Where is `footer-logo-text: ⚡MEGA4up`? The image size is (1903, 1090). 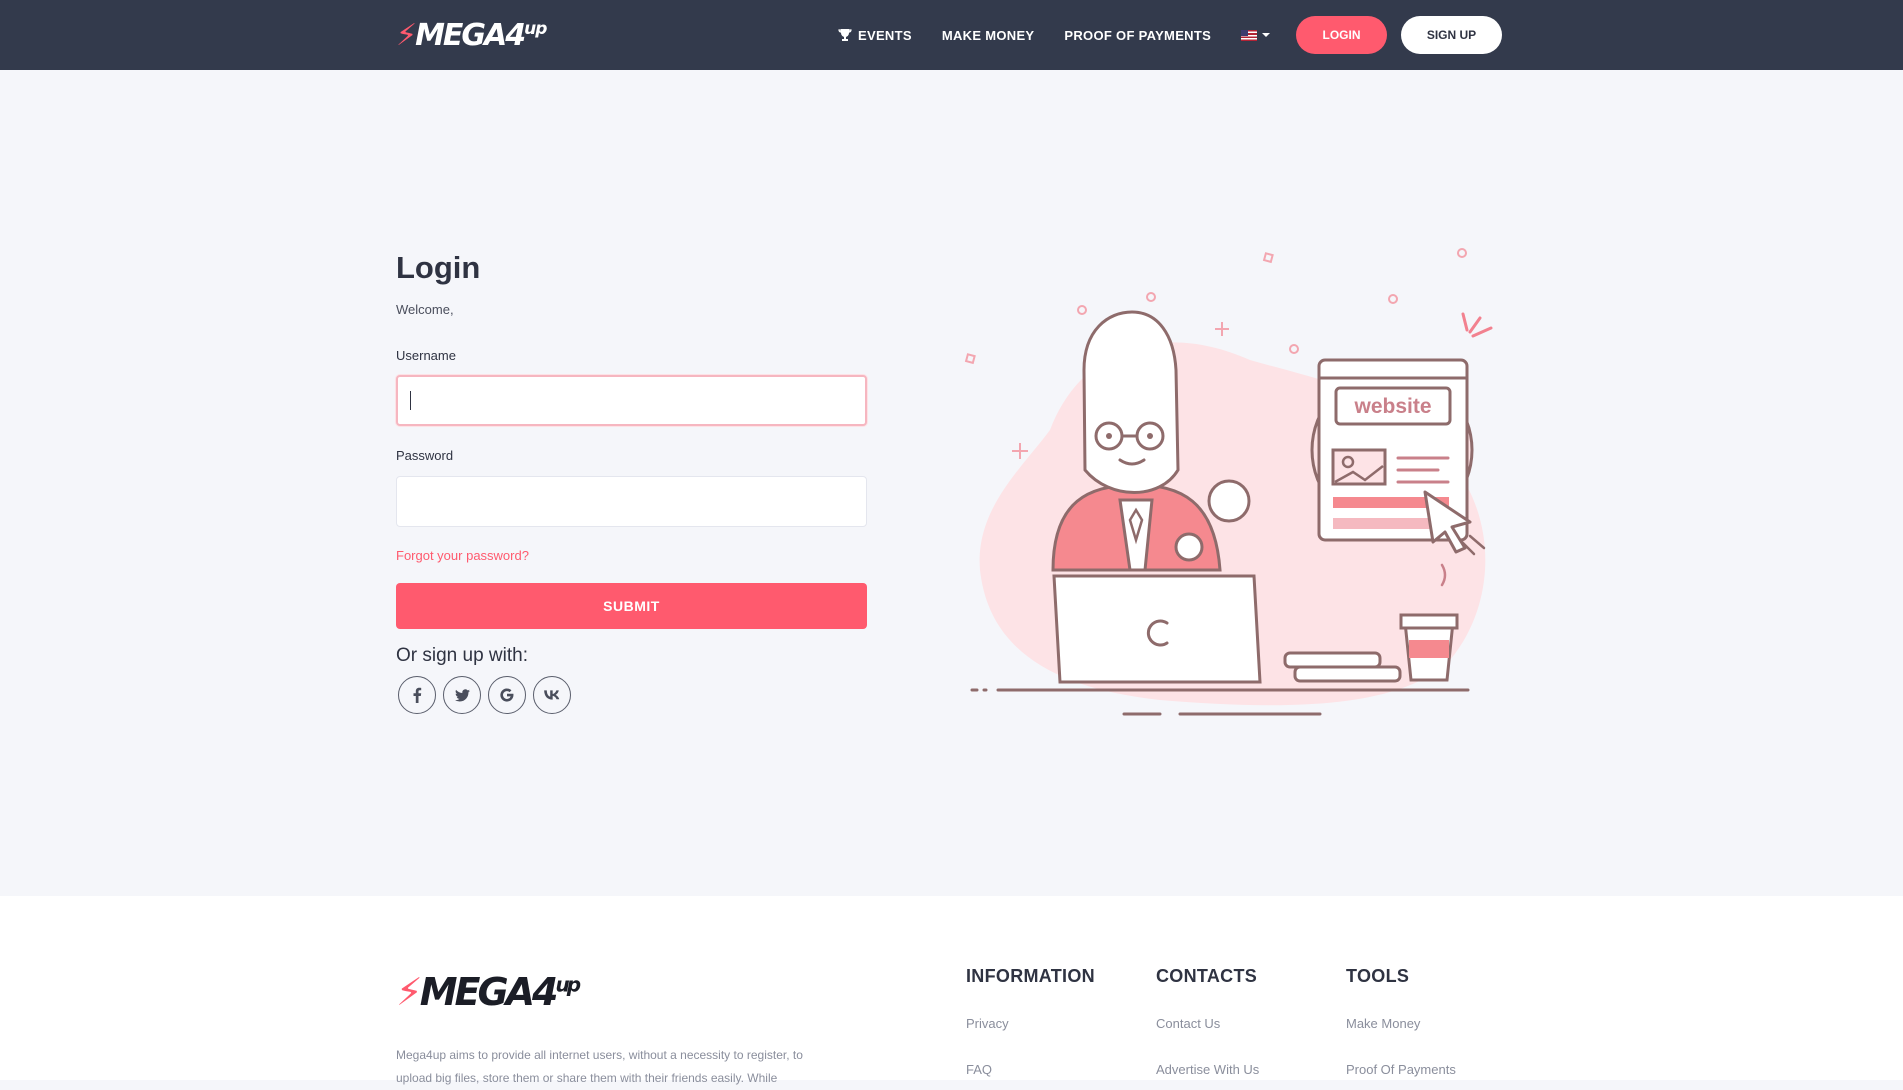 footer-logo-text: ⚡MEGA4up is located at coordinates (488, 992).